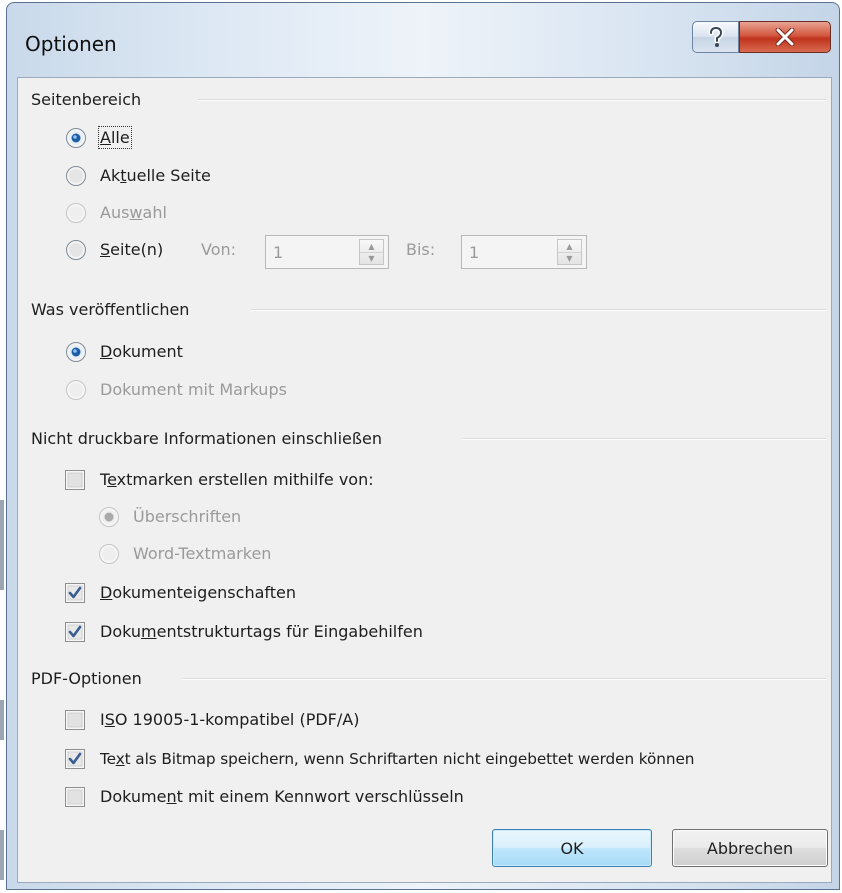  I want to click on radio-aktuelle-seite, so click(76, 176).